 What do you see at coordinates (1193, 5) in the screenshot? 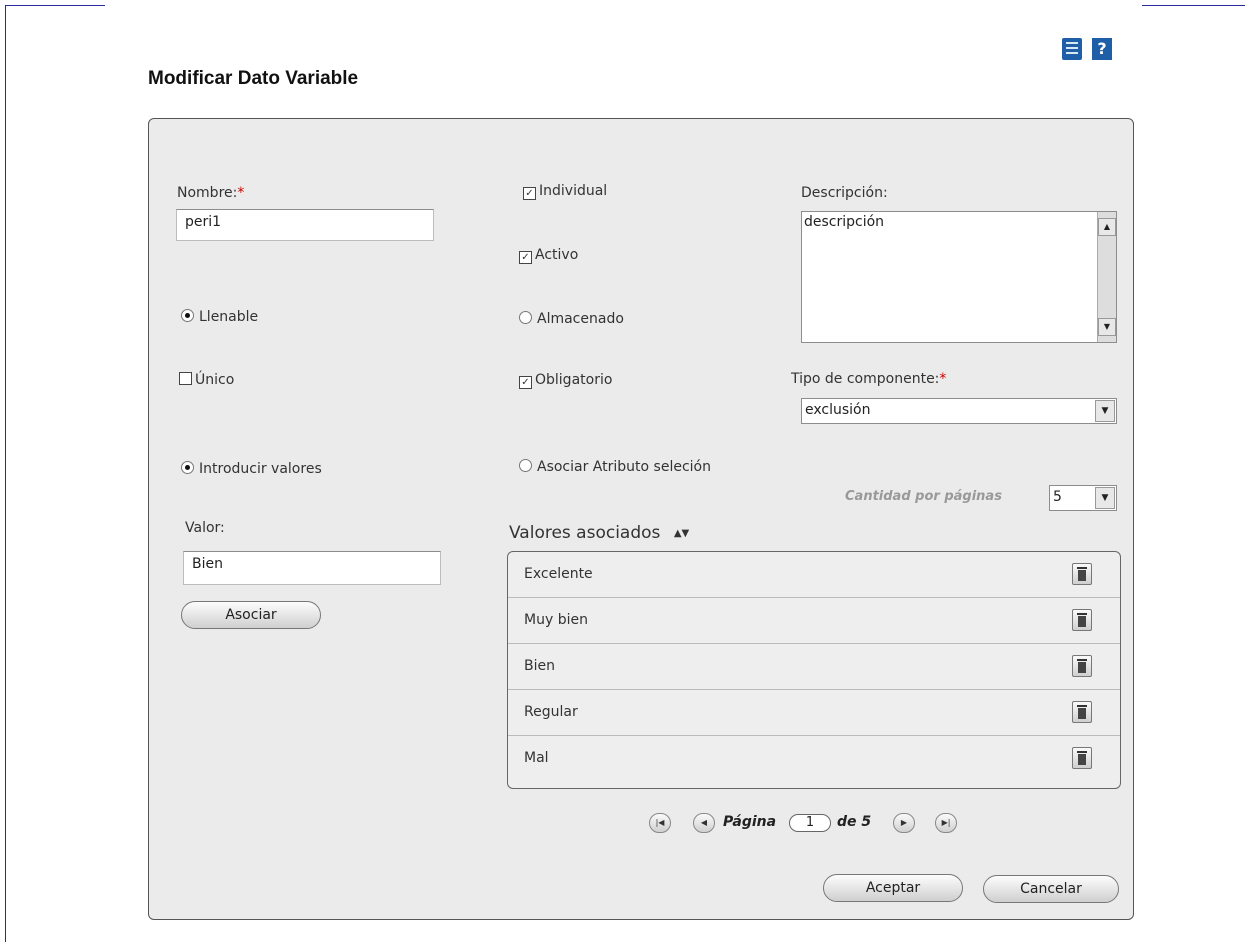
I see `frame-border-top-right` at bounding box center [1193, 5].